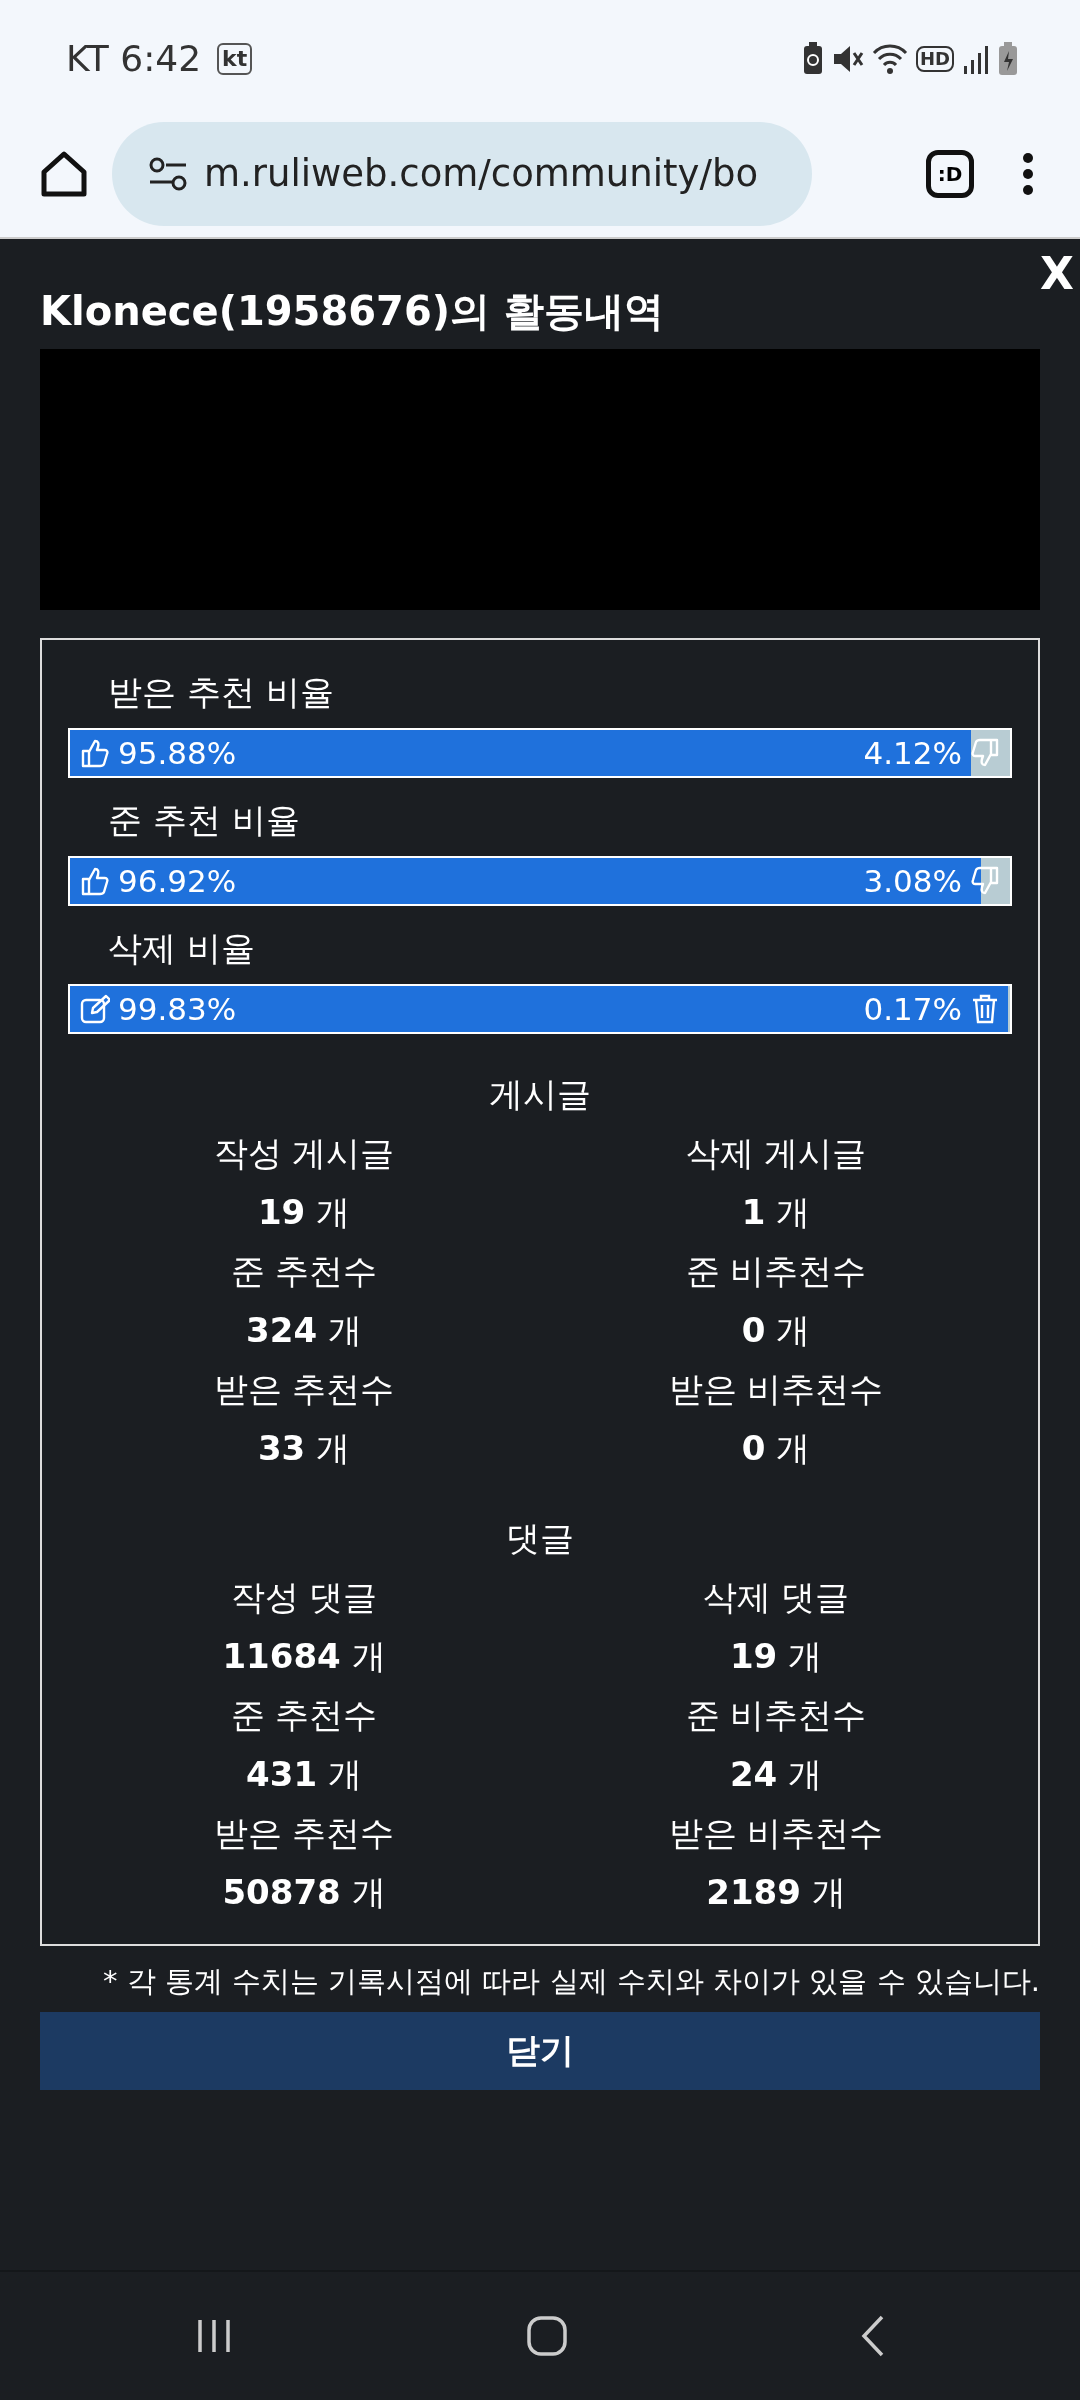 This screenshot has width=1080, height=2400. What do you see at coordinates (890, 59) in the screenshot?
I see `wifi-icon` at bounding box center [890, 59].